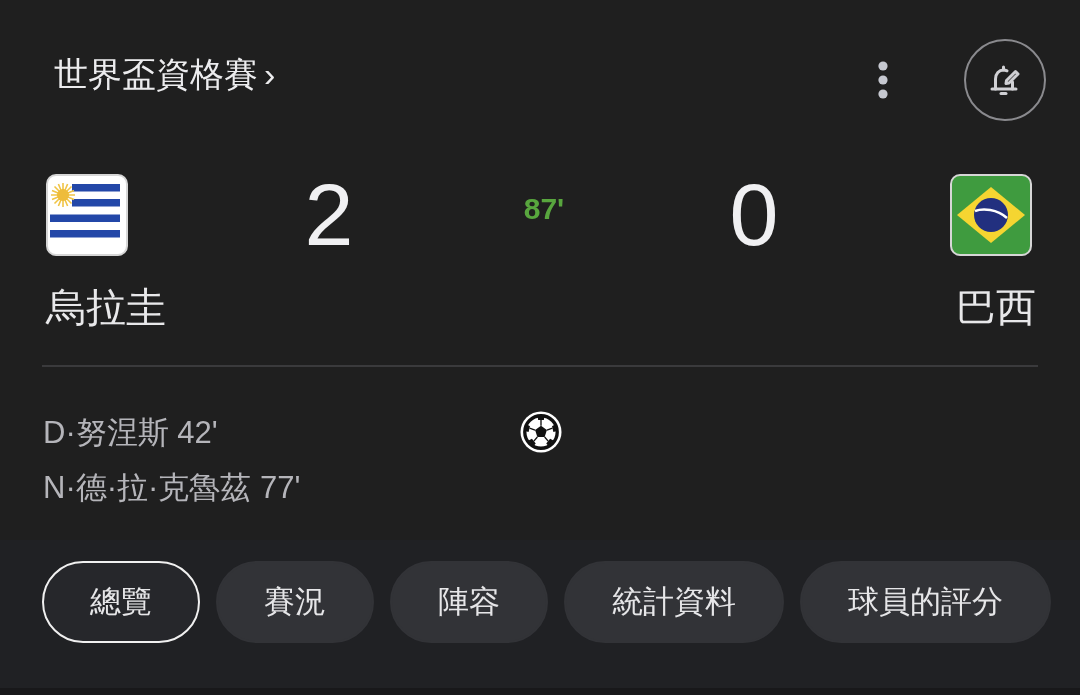 The width and height of the screenshot is (1080, 695). What do you see at coordinates (883, 80) in the screenshot?
I see `more-options-icon` at bounding box center [883, 80].